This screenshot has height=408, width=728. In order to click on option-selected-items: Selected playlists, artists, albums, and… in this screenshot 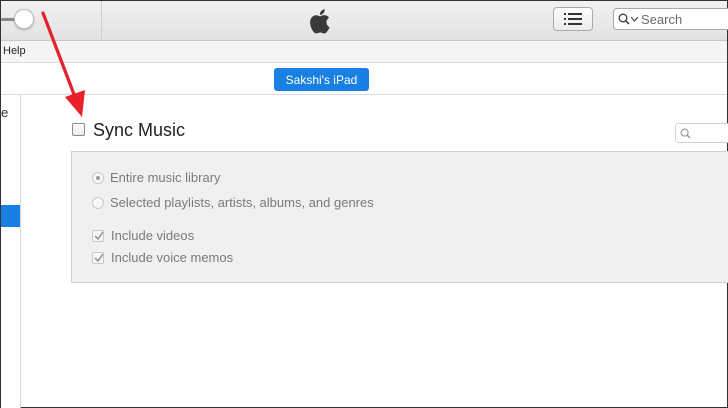, I will do `click(233, 202)`.